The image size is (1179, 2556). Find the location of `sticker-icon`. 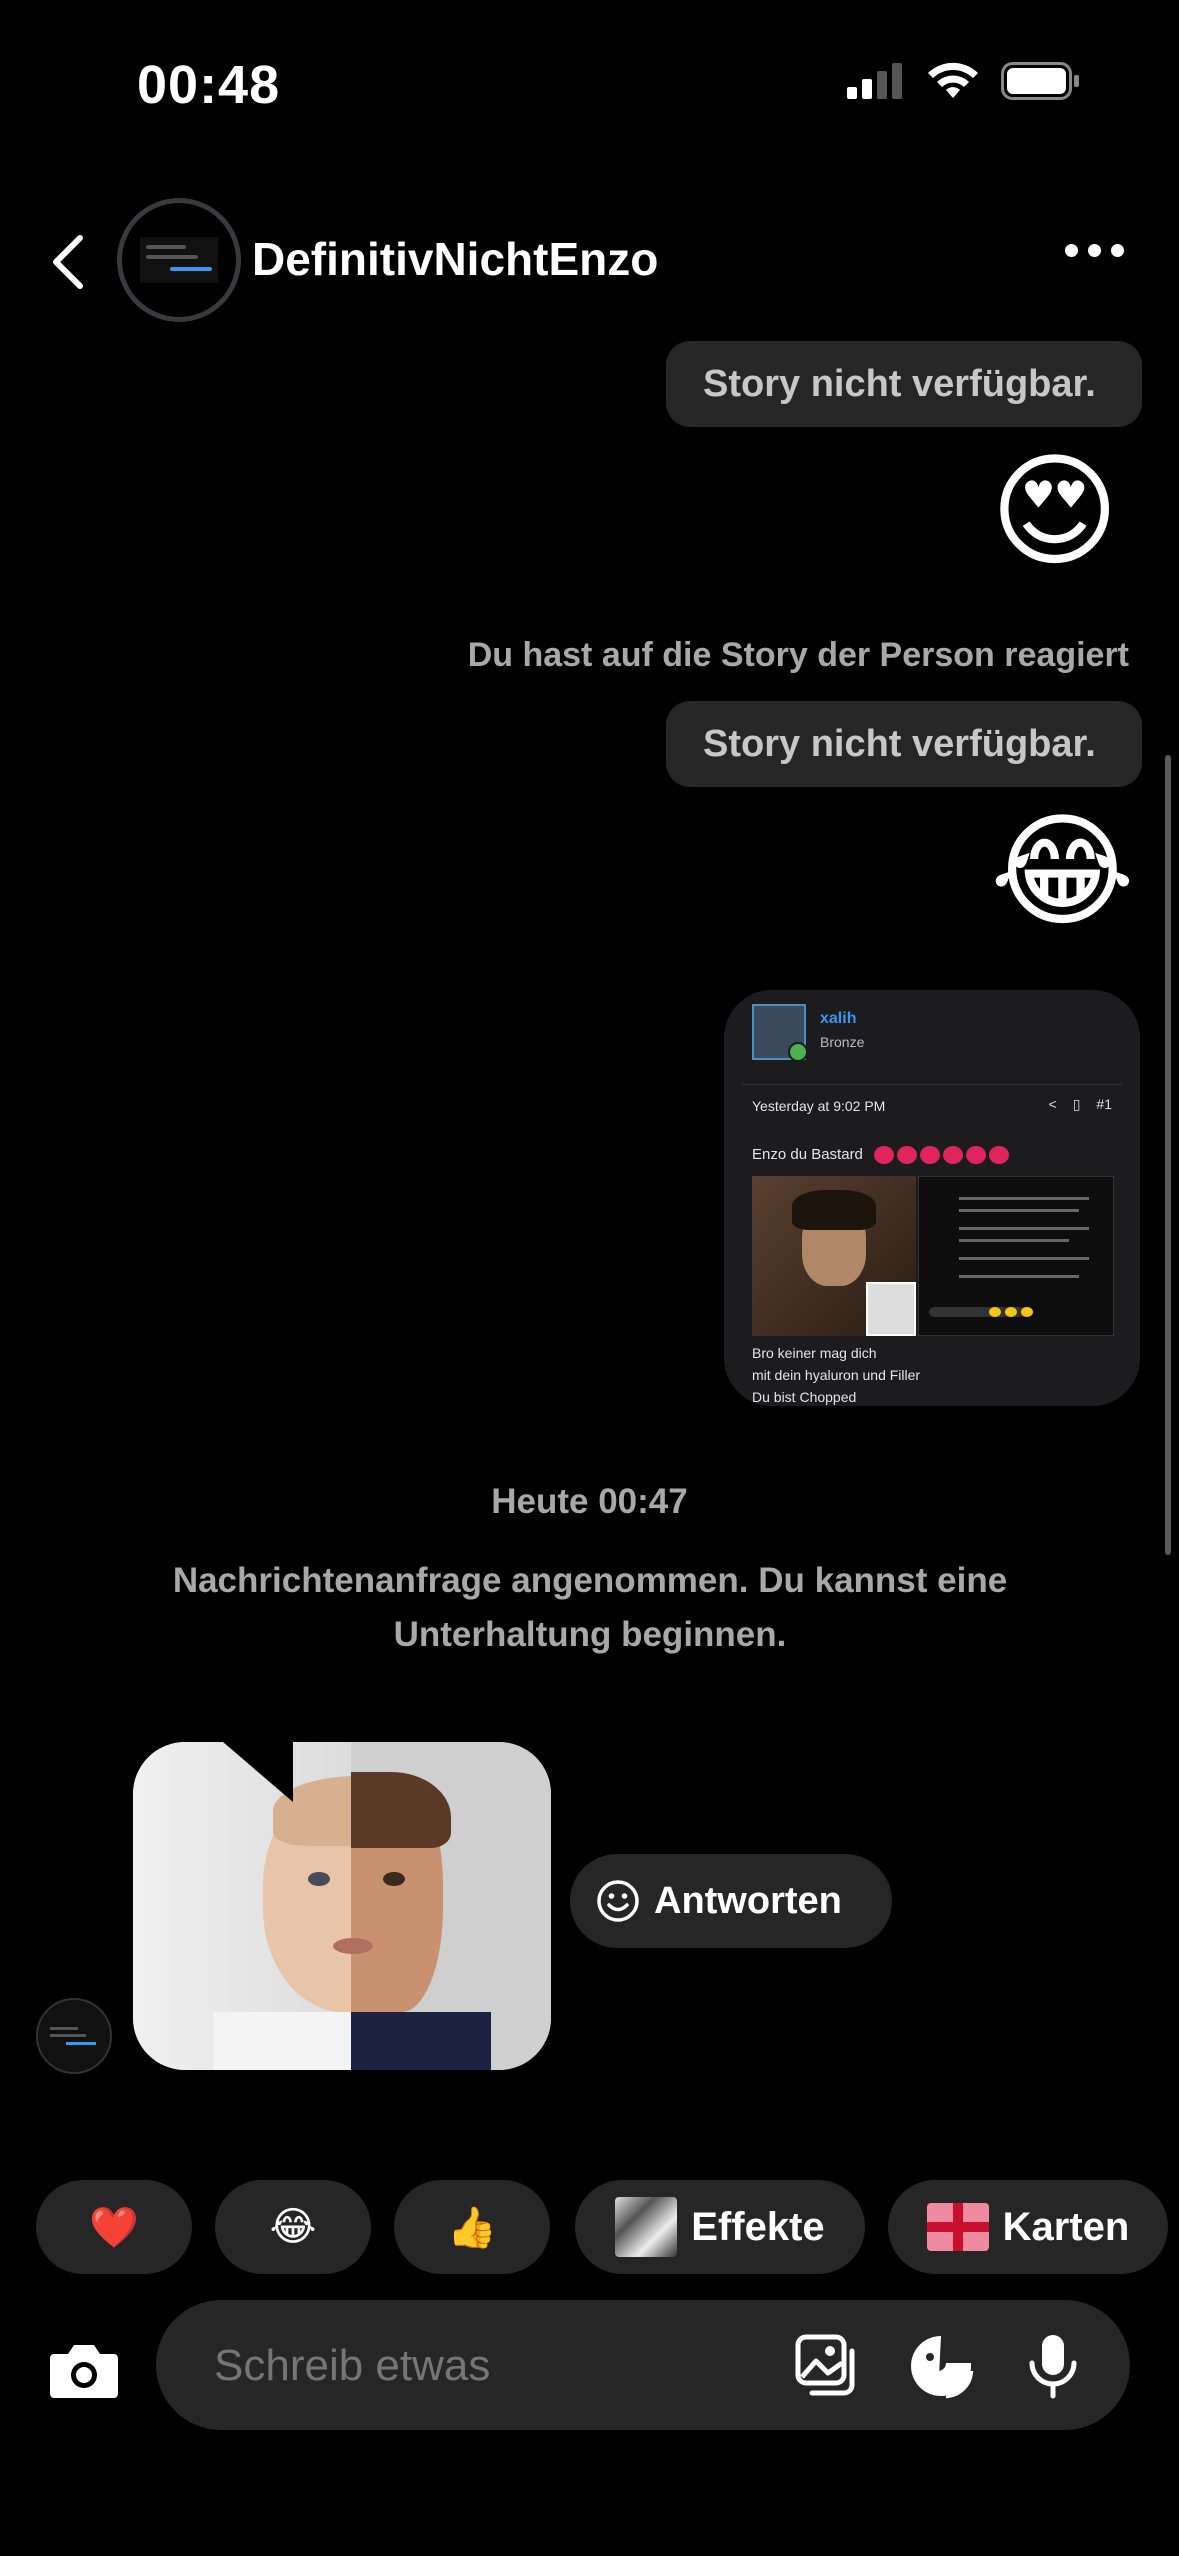

sticker-icon is located at coordinates (942, 2367).